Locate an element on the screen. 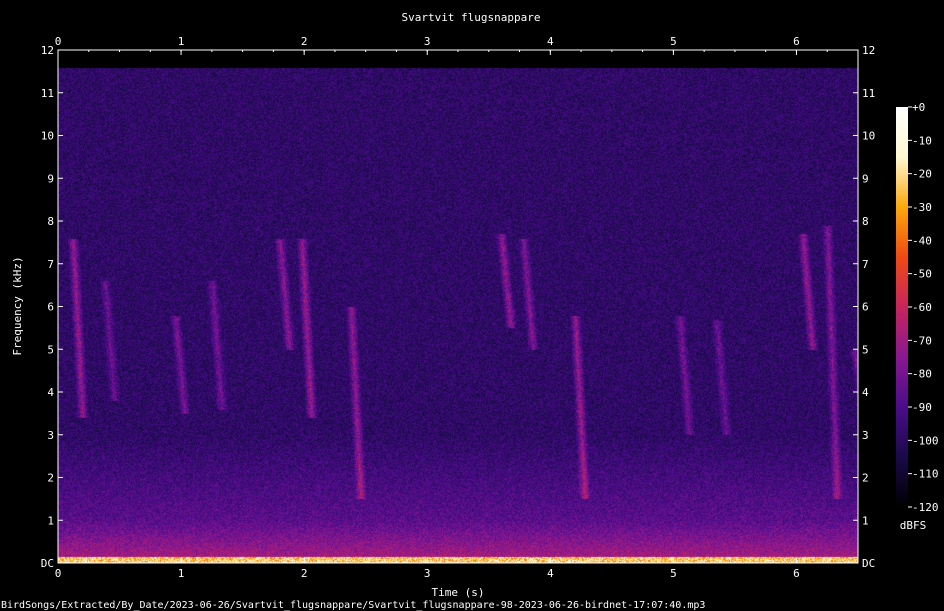  y-tick-label-right: 5 is located at coordinates (865, 349).